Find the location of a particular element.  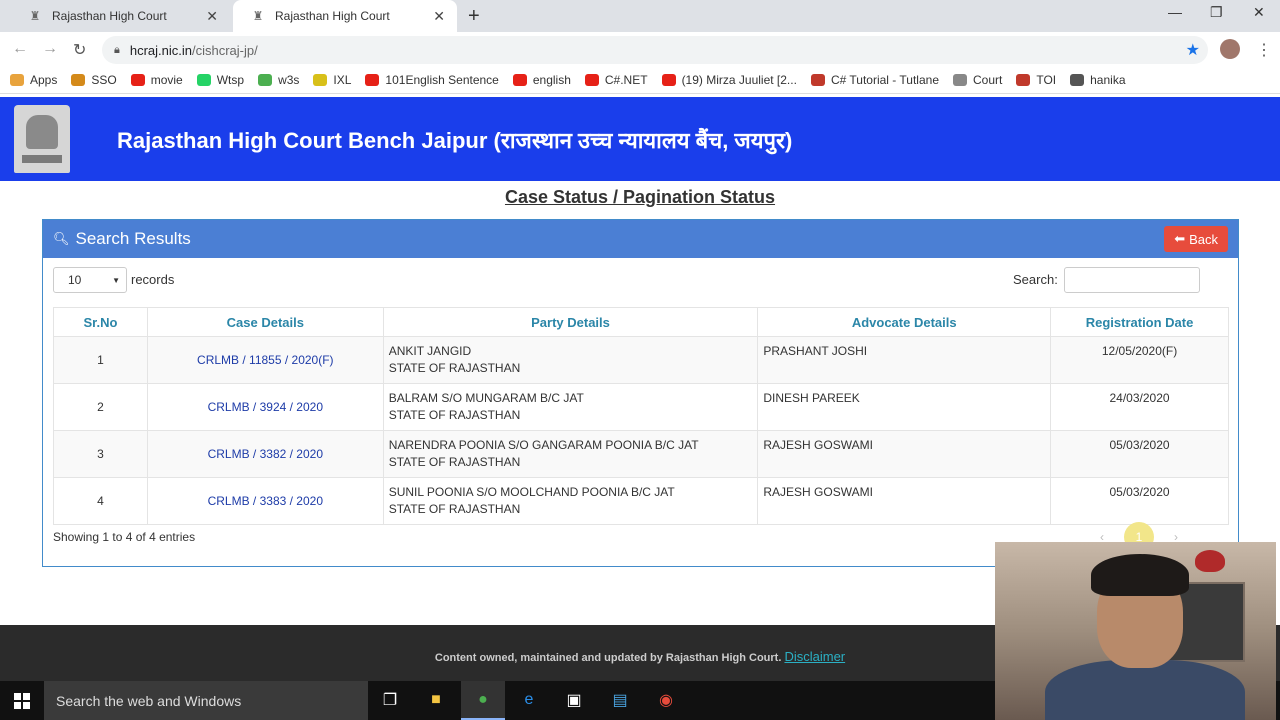

forward-arrow-icon: → is located at coordinates (50, 49).